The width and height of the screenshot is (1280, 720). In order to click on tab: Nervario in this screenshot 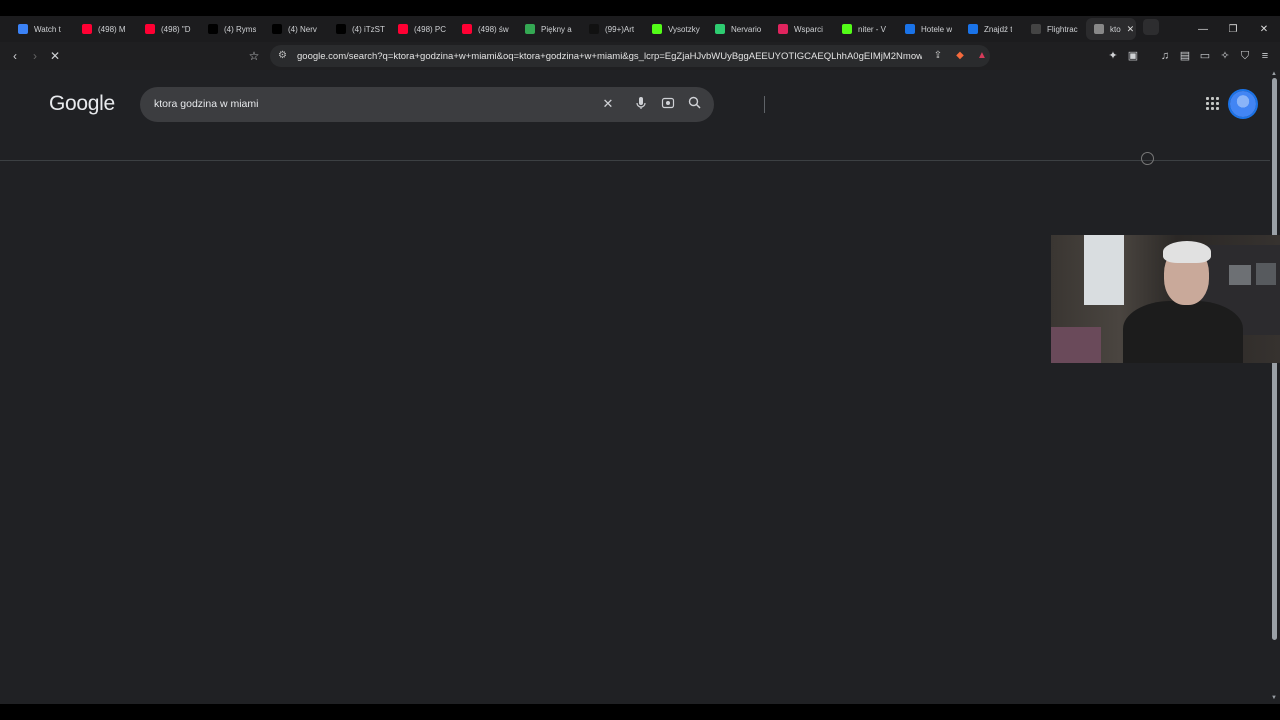, I will do `click(737, 29)`.